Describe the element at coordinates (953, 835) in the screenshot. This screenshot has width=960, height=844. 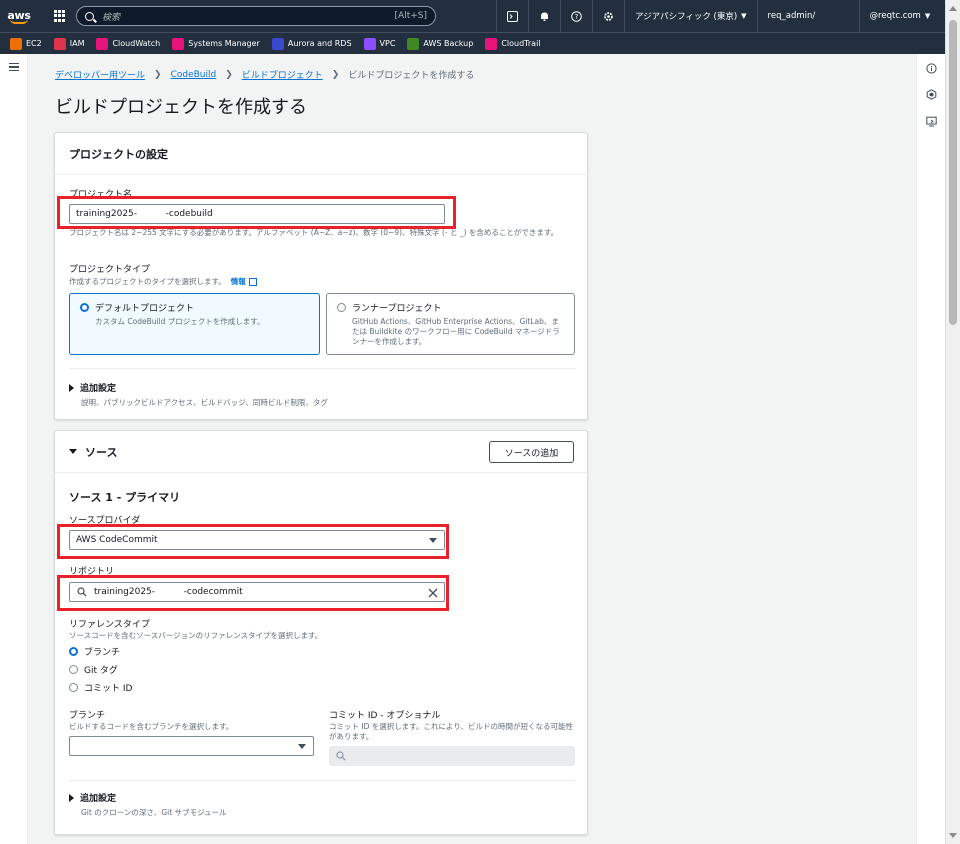
I see `scroll-down-arrow-icon` at that location.